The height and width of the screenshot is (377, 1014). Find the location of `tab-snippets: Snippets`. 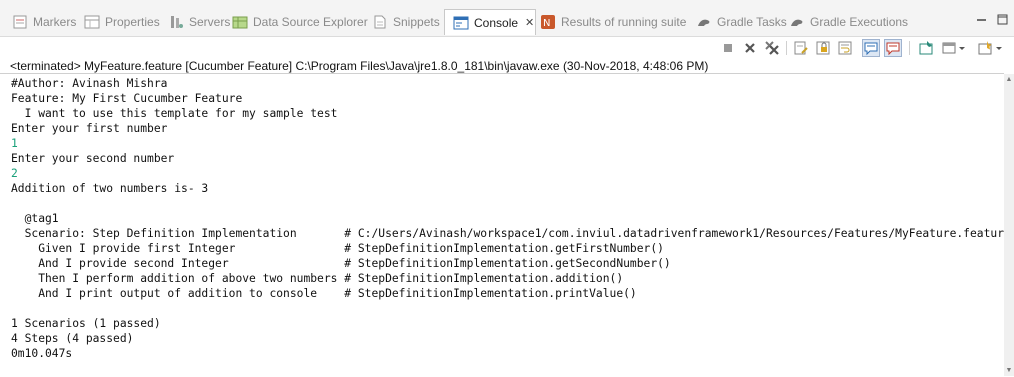

tab-snippets: Snippets is located at coordinates (406, 21).